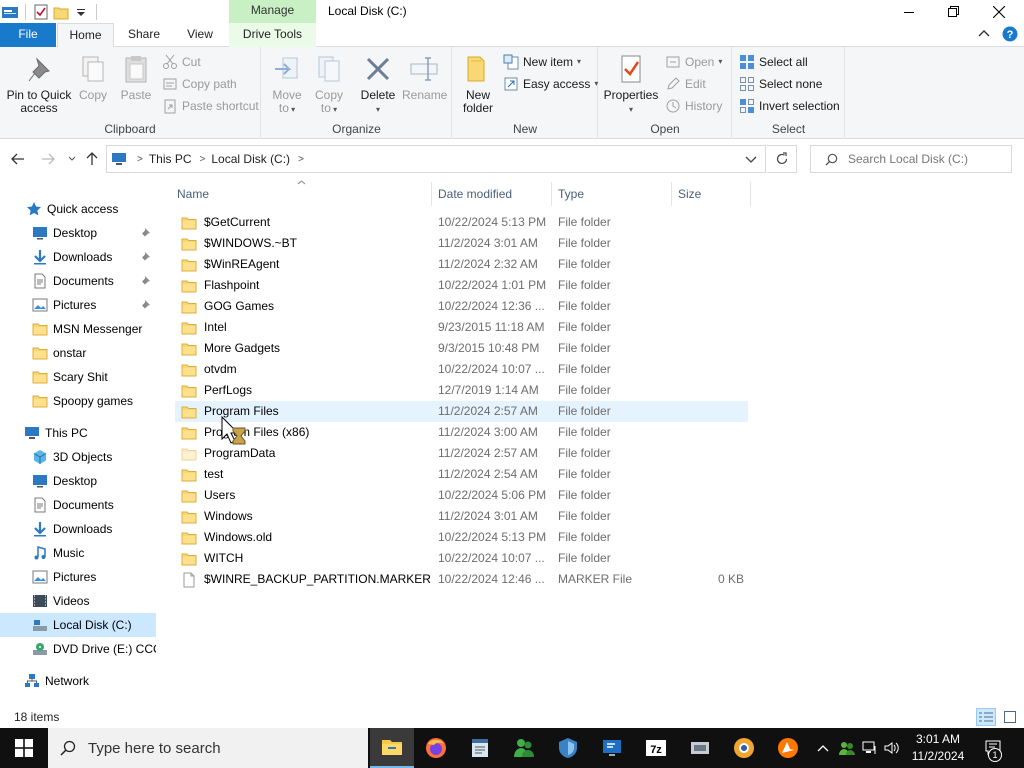 The height and width of the screenshot is (768, 1024). I want to click on nav-this-pc: This PC, so click(78, 433).